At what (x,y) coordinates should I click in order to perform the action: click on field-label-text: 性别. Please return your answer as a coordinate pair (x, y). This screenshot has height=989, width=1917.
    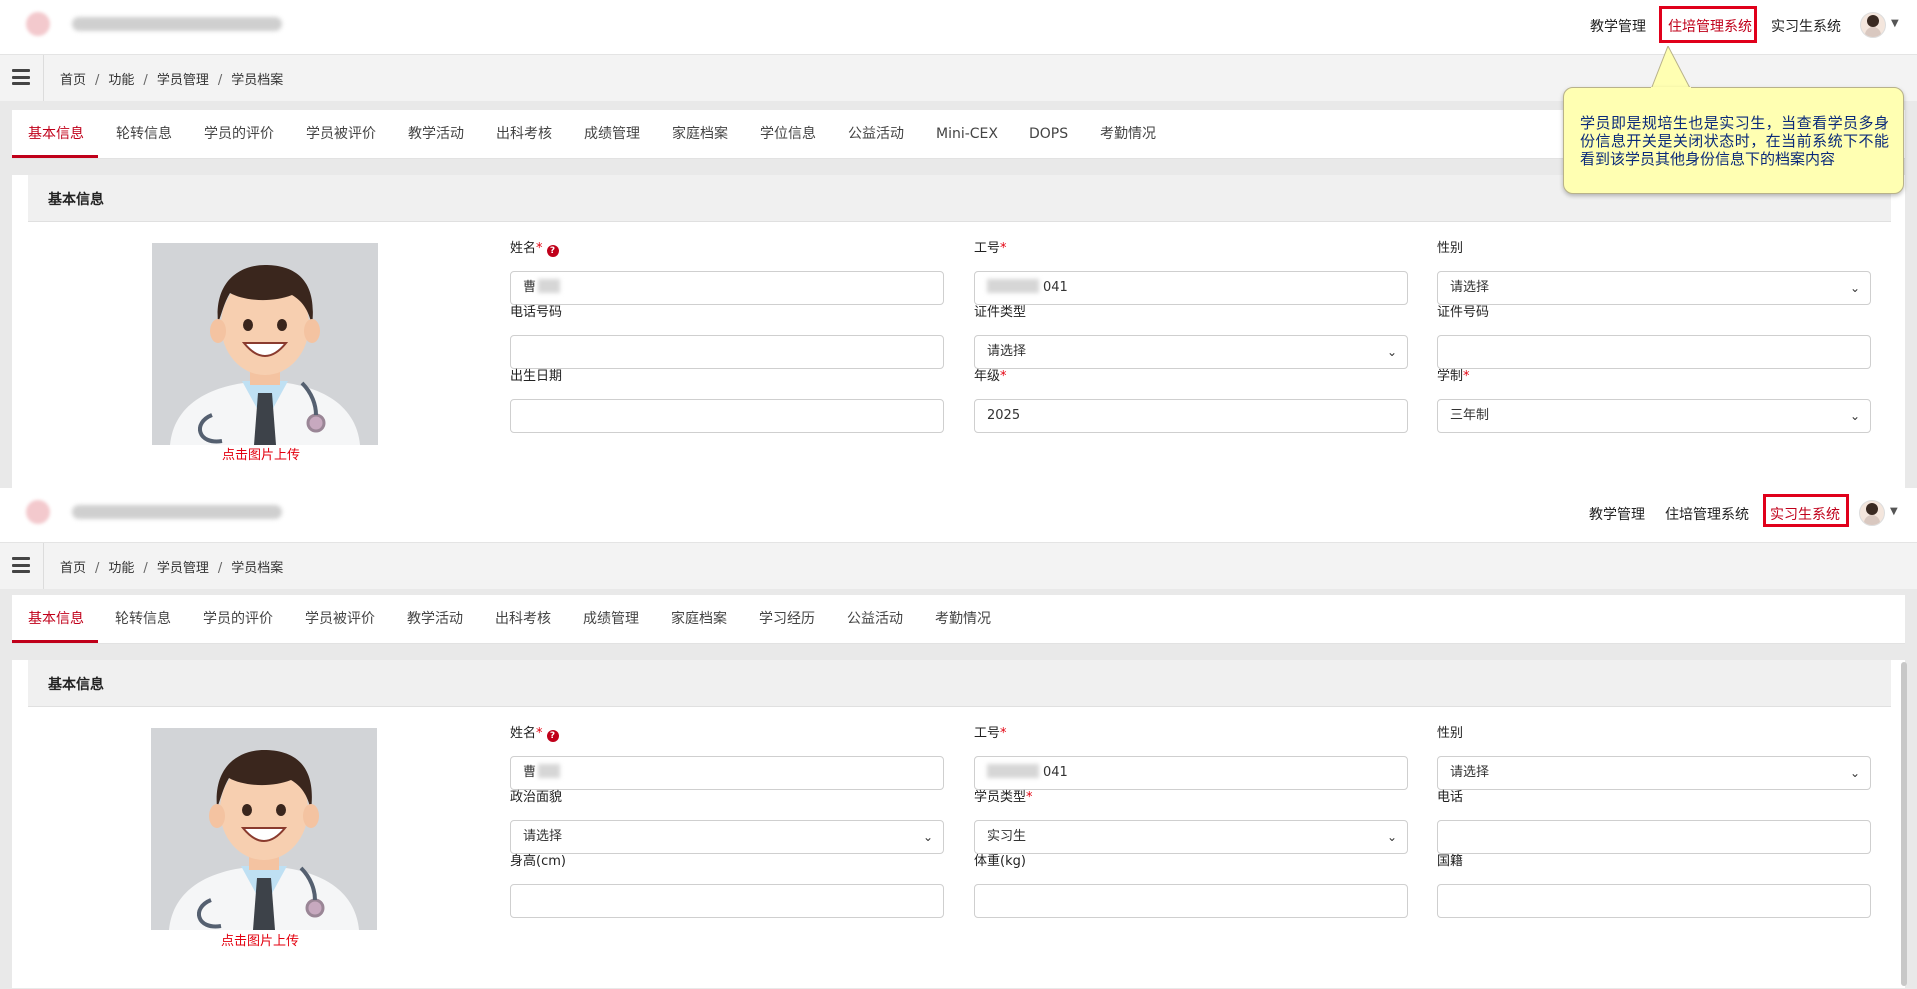
    Looking at the image, I should click on (1450, 733).